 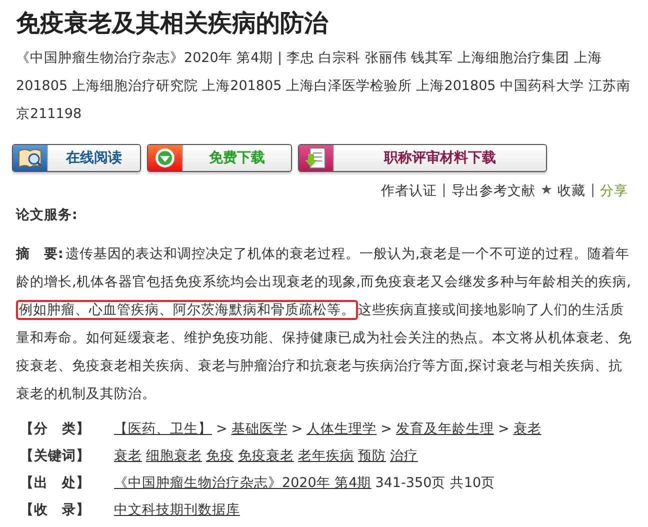 I want to click on action-link: 作者认证, so click(x=408, y=191).